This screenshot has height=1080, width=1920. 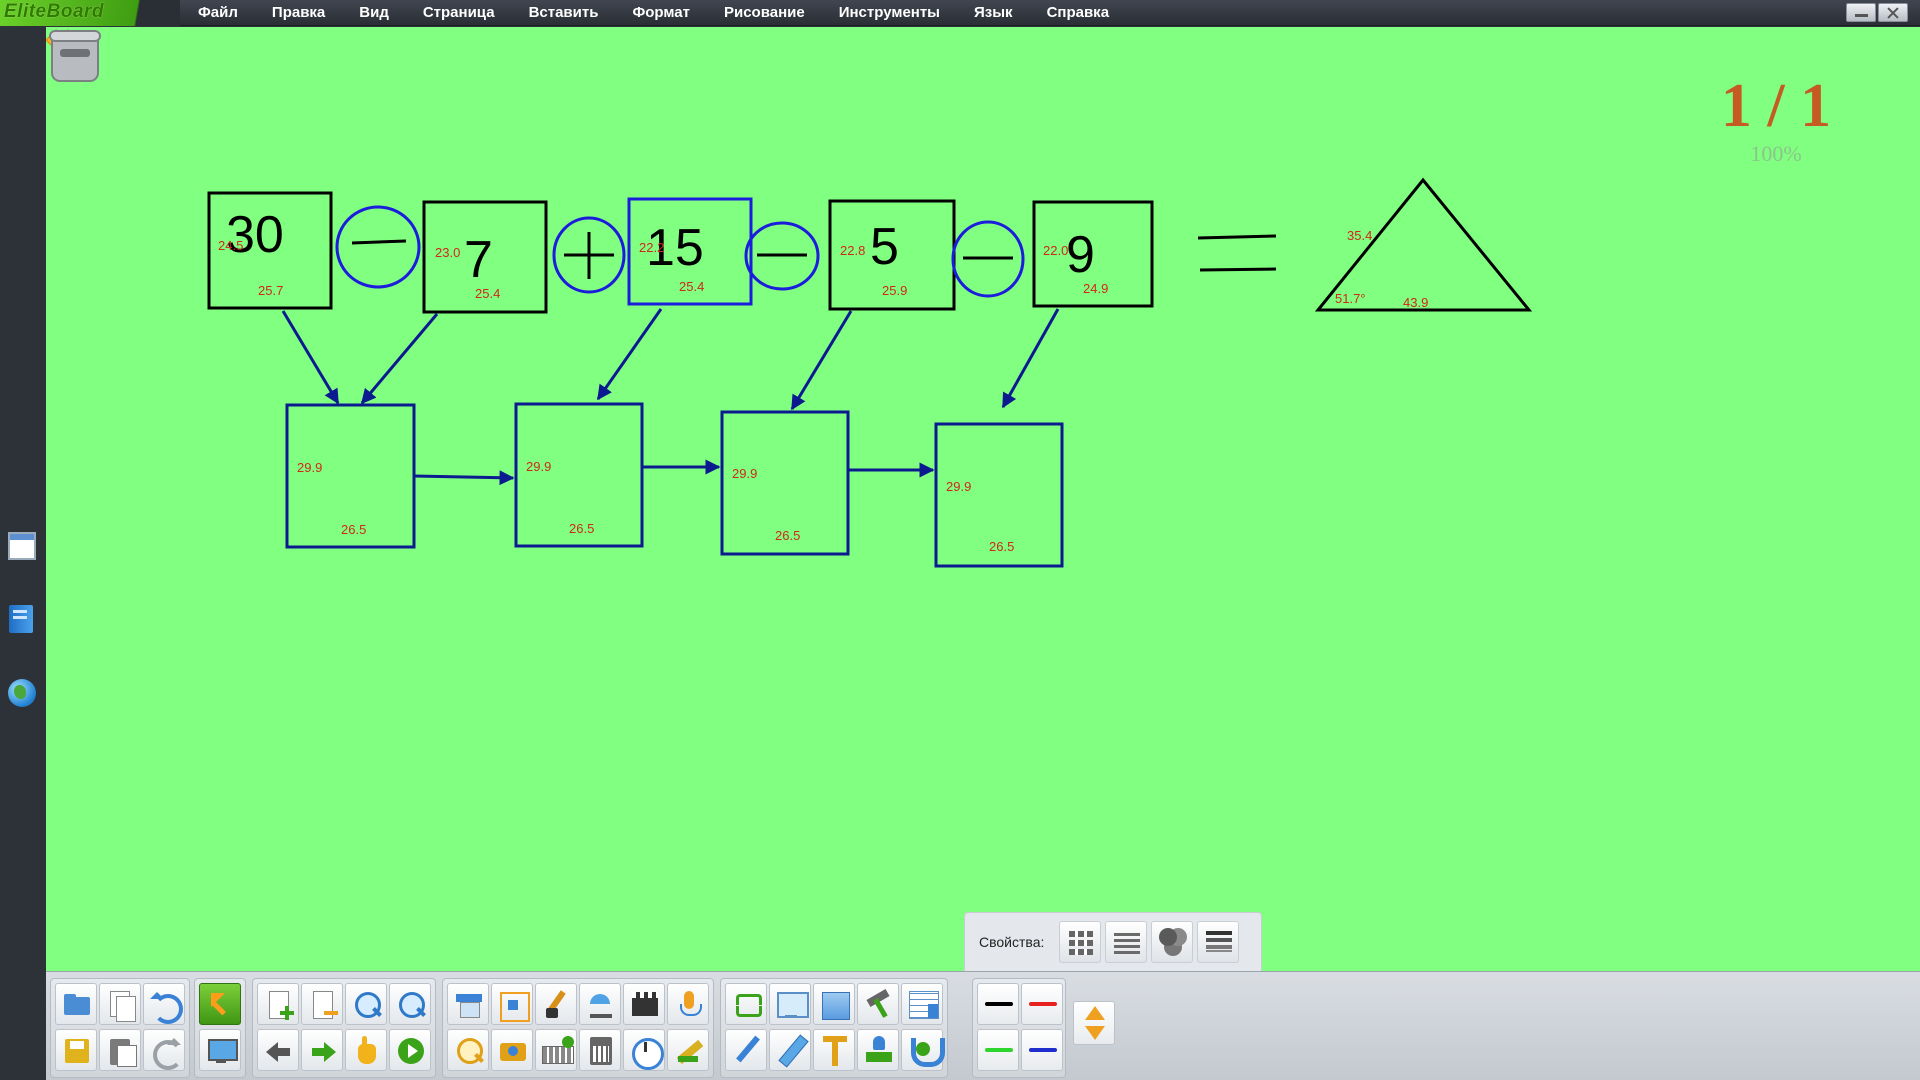 What do you see at coordinates (344, 1028) in the screenshot?
I see `page-group` at bounding box center [344, 1028].